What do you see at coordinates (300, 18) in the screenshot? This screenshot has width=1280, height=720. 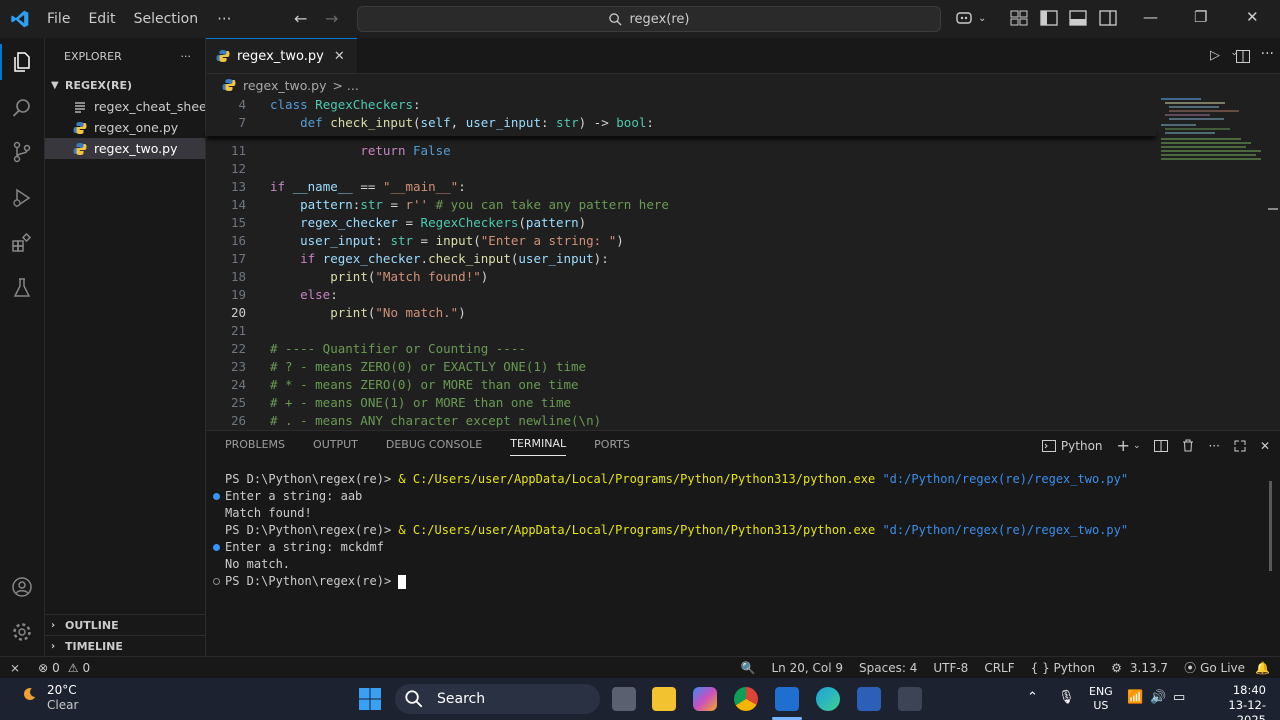 I see `back-arrow-icon: ←` at bounding box center [300, 18].